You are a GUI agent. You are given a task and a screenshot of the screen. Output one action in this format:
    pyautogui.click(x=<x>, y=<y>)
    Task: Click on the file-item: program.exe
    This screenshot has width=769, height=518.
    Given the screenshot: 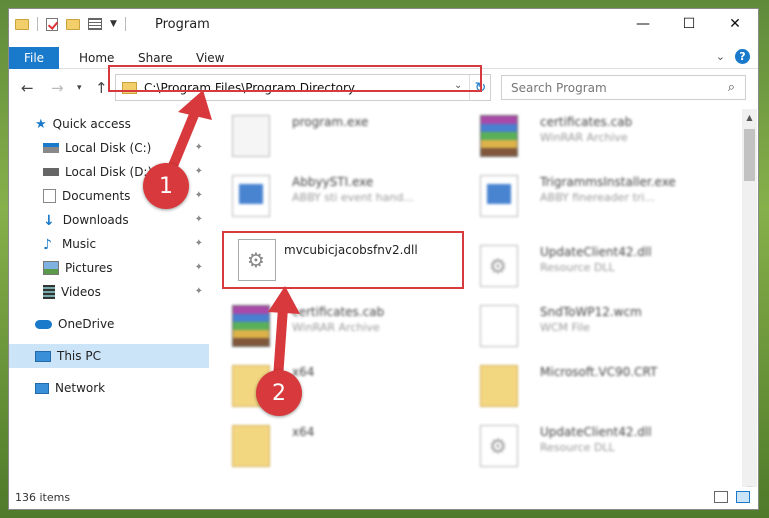 What is the action you would take?
    pyautogui.click(x=329, y=136)
    